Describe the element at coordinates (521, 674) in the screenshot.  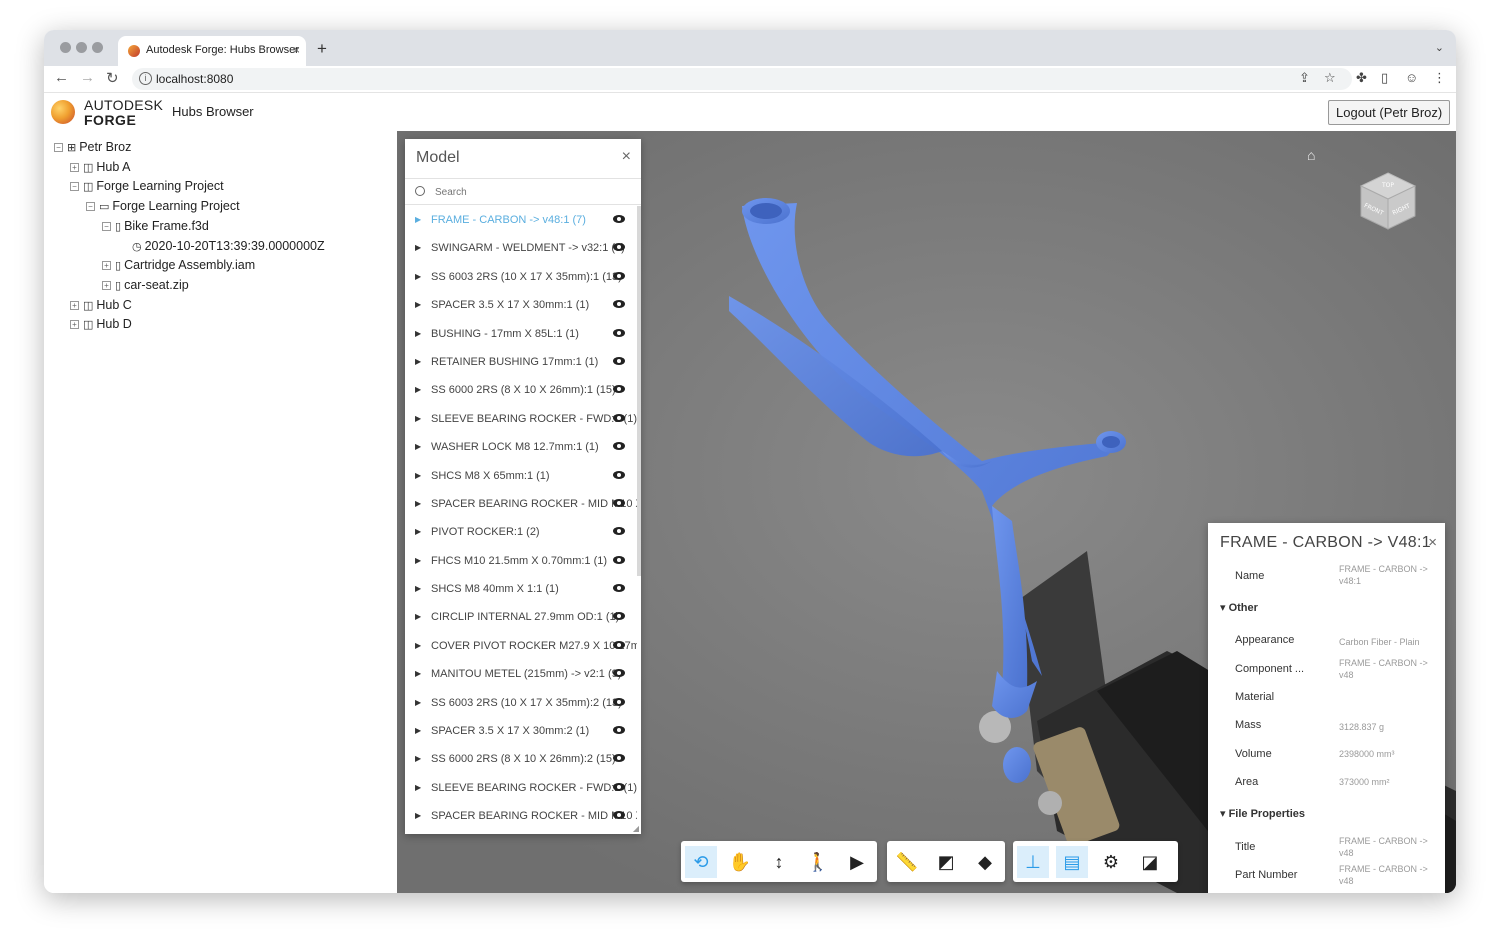
I see `list-item: ▶ MANITOU METEL (215mm) -> v2:1 (9)` at that location.